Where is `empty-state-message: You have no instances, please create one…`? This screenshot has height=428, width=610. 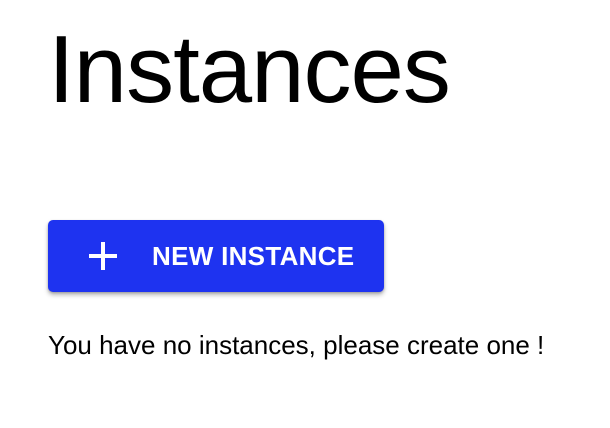
empty-state-message: You have no instances, please create one… is located at coordinates (296, 345).